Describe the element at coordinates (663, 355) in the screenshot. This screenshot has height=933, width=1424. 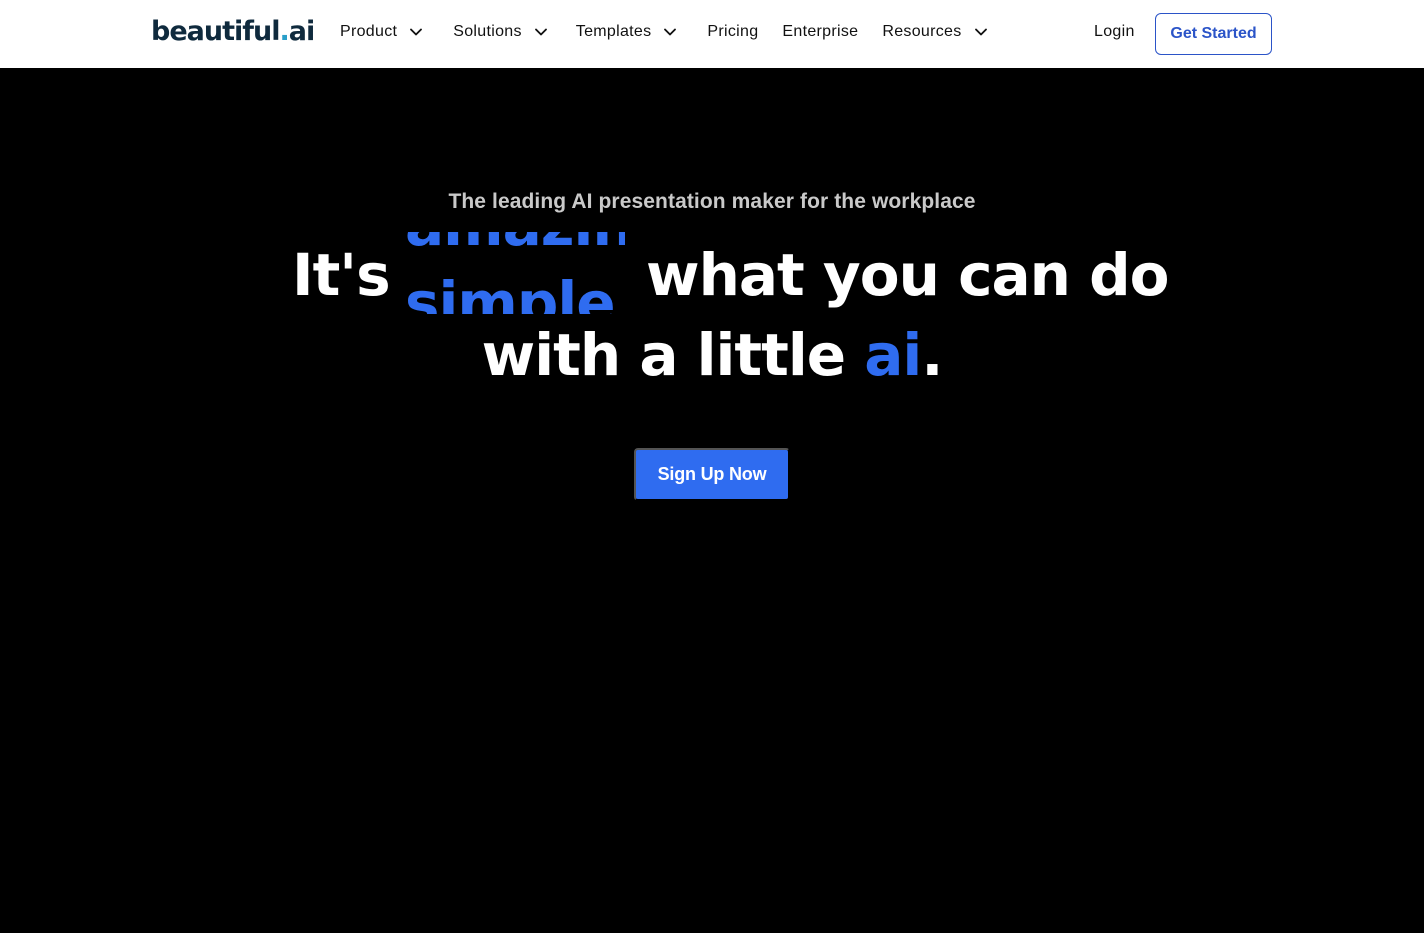
I see `headline-line-2-text: with a little` at that location.